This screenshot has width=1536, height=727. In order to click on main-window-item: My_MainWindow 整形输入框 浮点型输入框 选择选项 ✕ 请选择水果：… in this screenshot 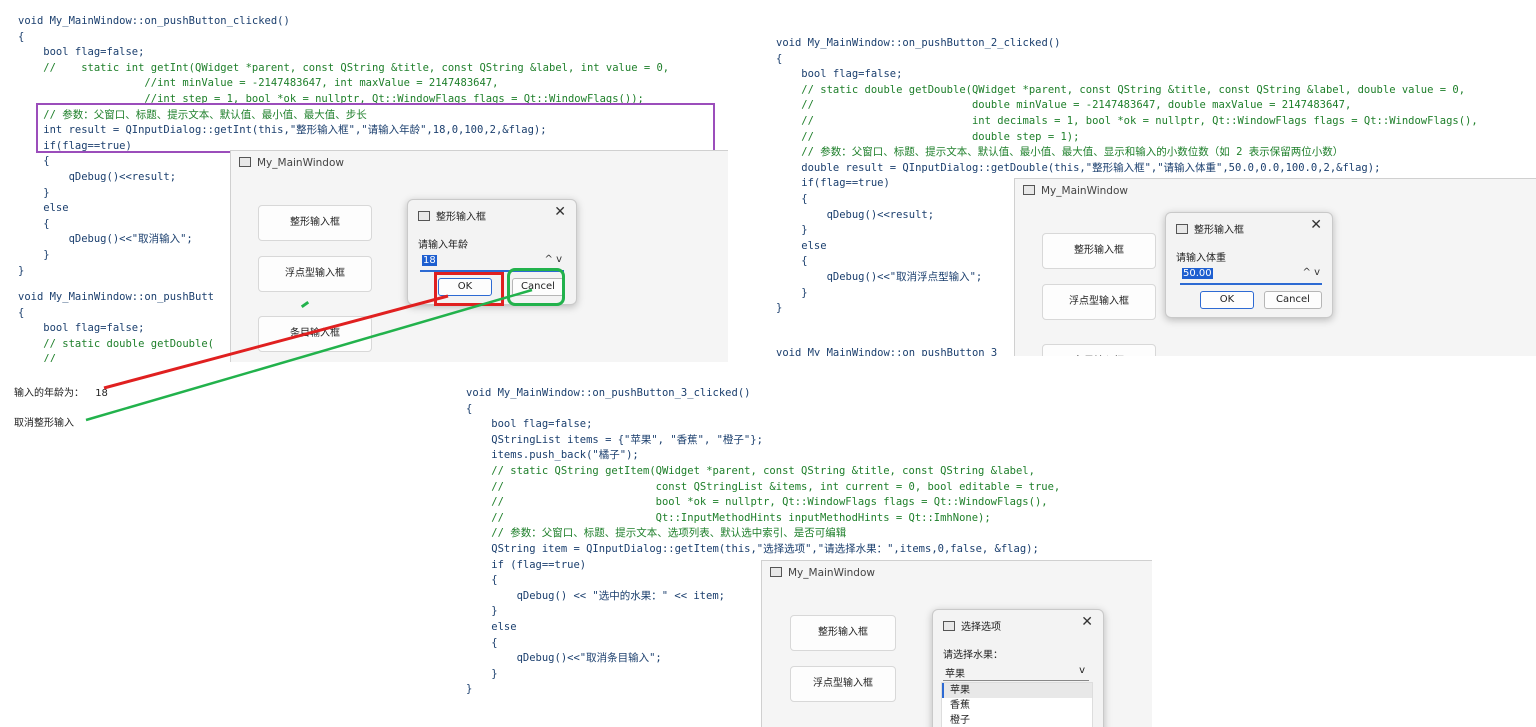, I will do `click(956, 643)`.